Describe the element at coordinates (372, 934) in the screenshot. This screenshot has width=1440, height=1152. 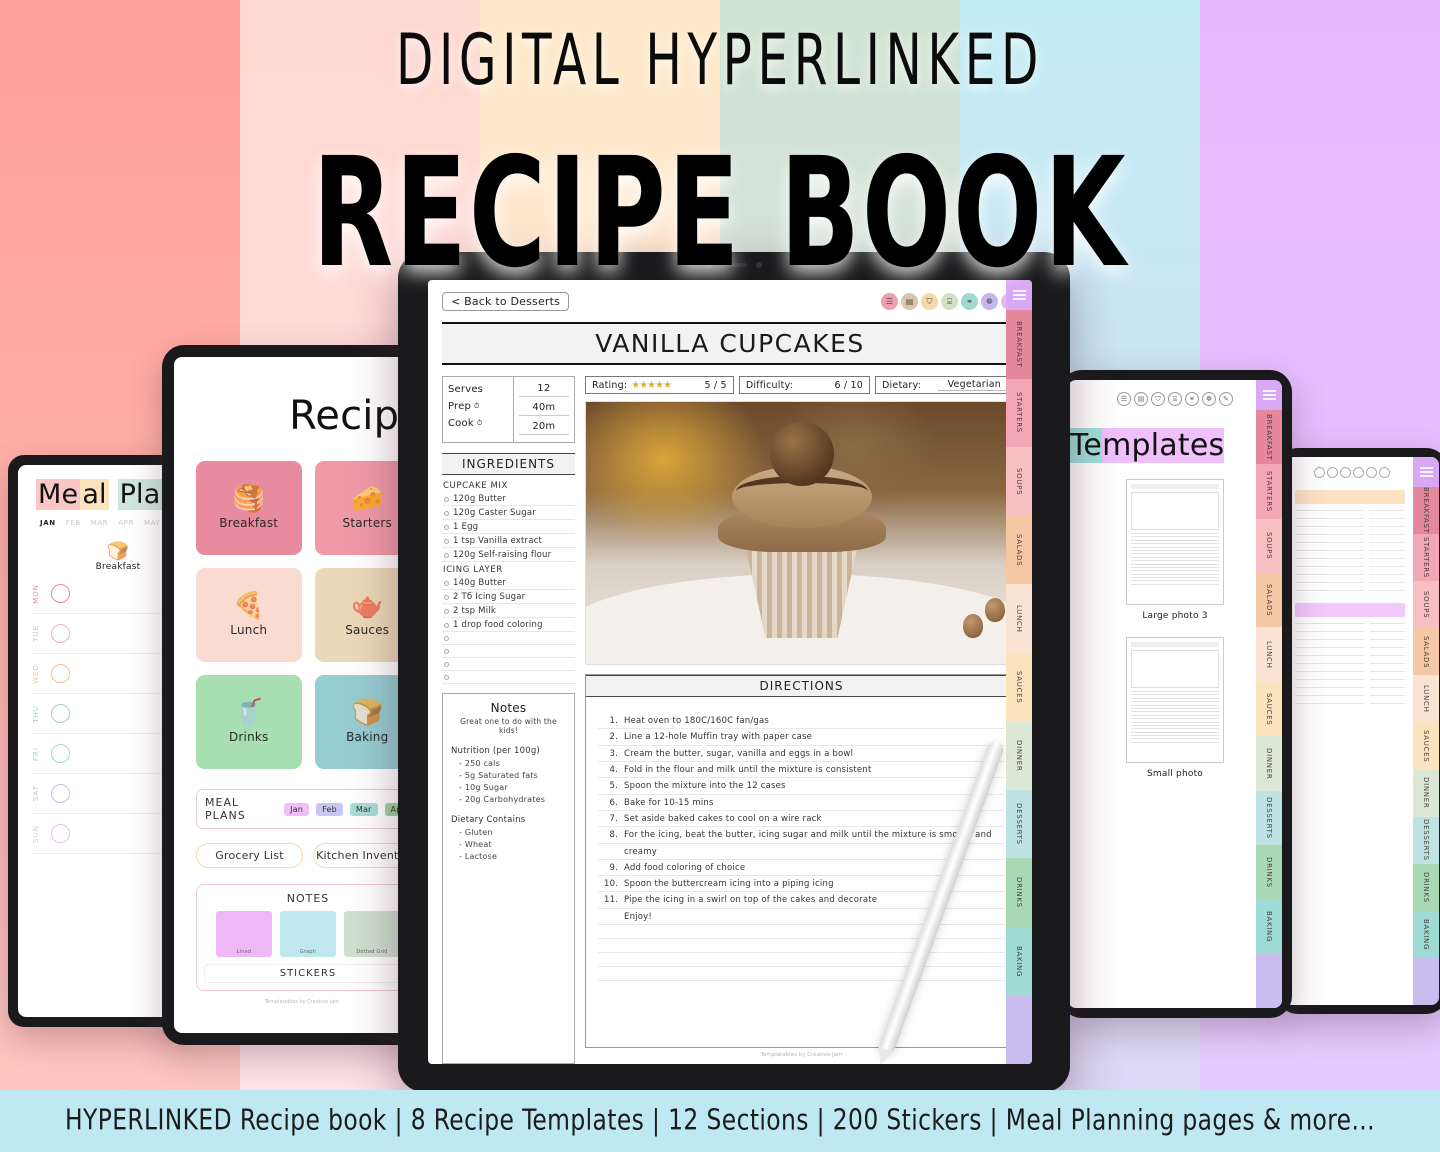
I see `note-swatch-dotted-grid: Dotted Grid` at that location.